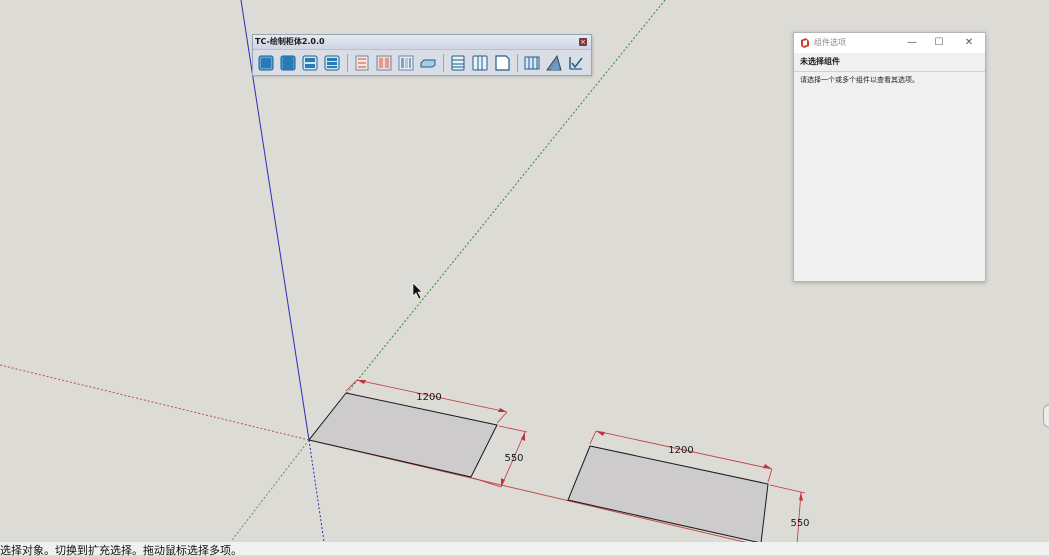 The width and height of the screenshot is (1049, 557). What do you see at coordinates (830, 42) in the screenshot?
I see `dialog-title: 组件选项` at bounding box center [830, 42].